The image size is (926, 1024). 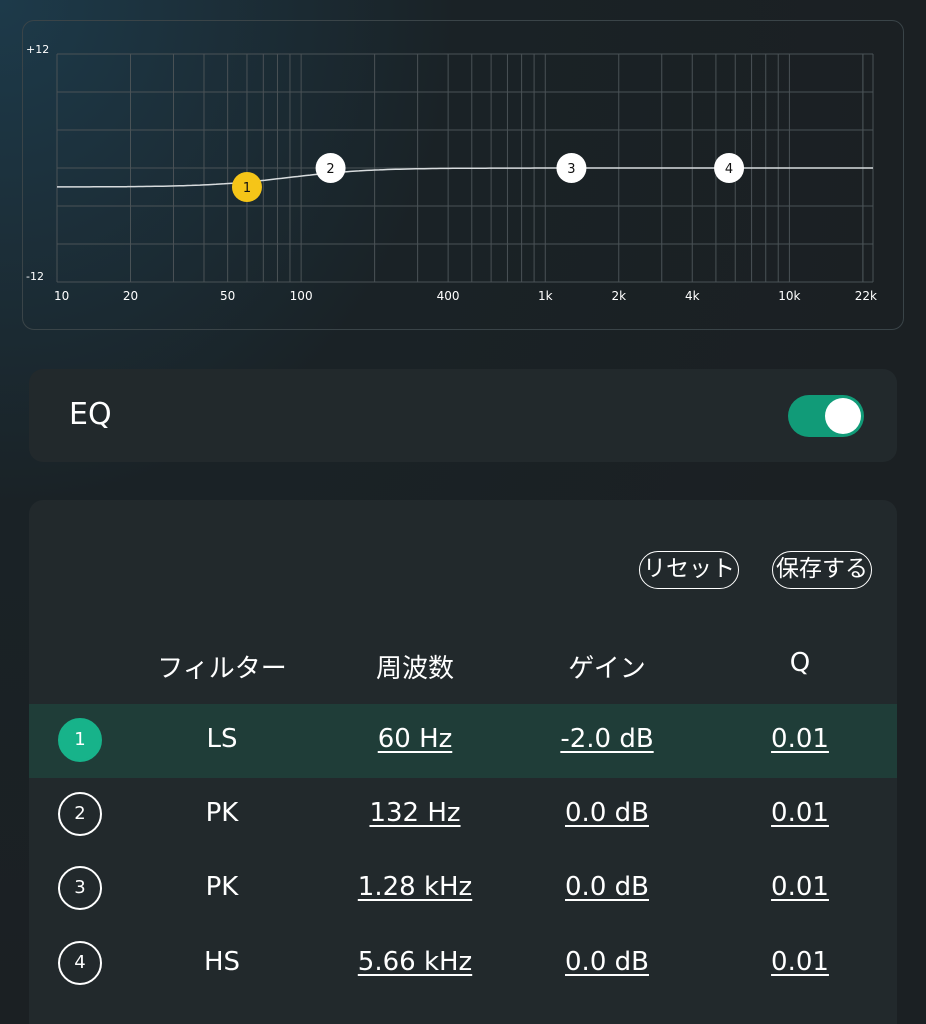 I want to click on save-button: 保存する, so click(x=822, y=570).